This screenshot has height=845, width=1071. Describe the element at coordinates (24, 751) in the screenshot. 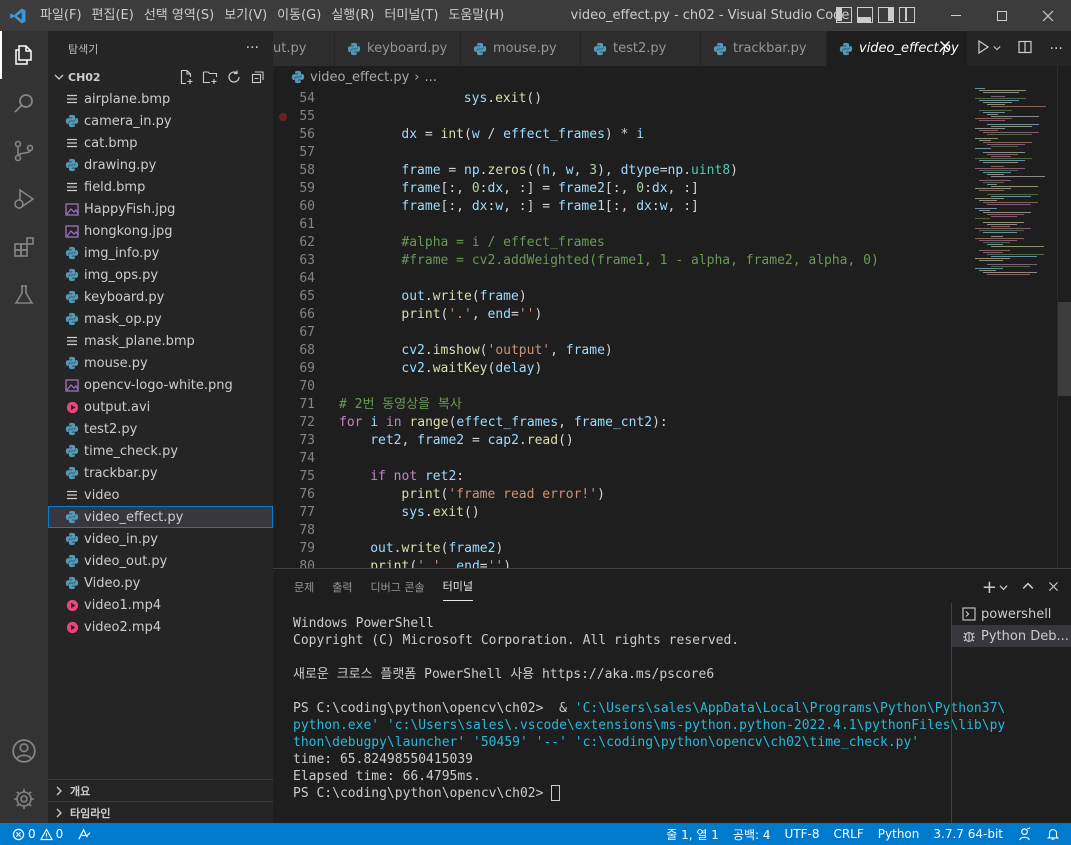

I see `account-icon` at that location.